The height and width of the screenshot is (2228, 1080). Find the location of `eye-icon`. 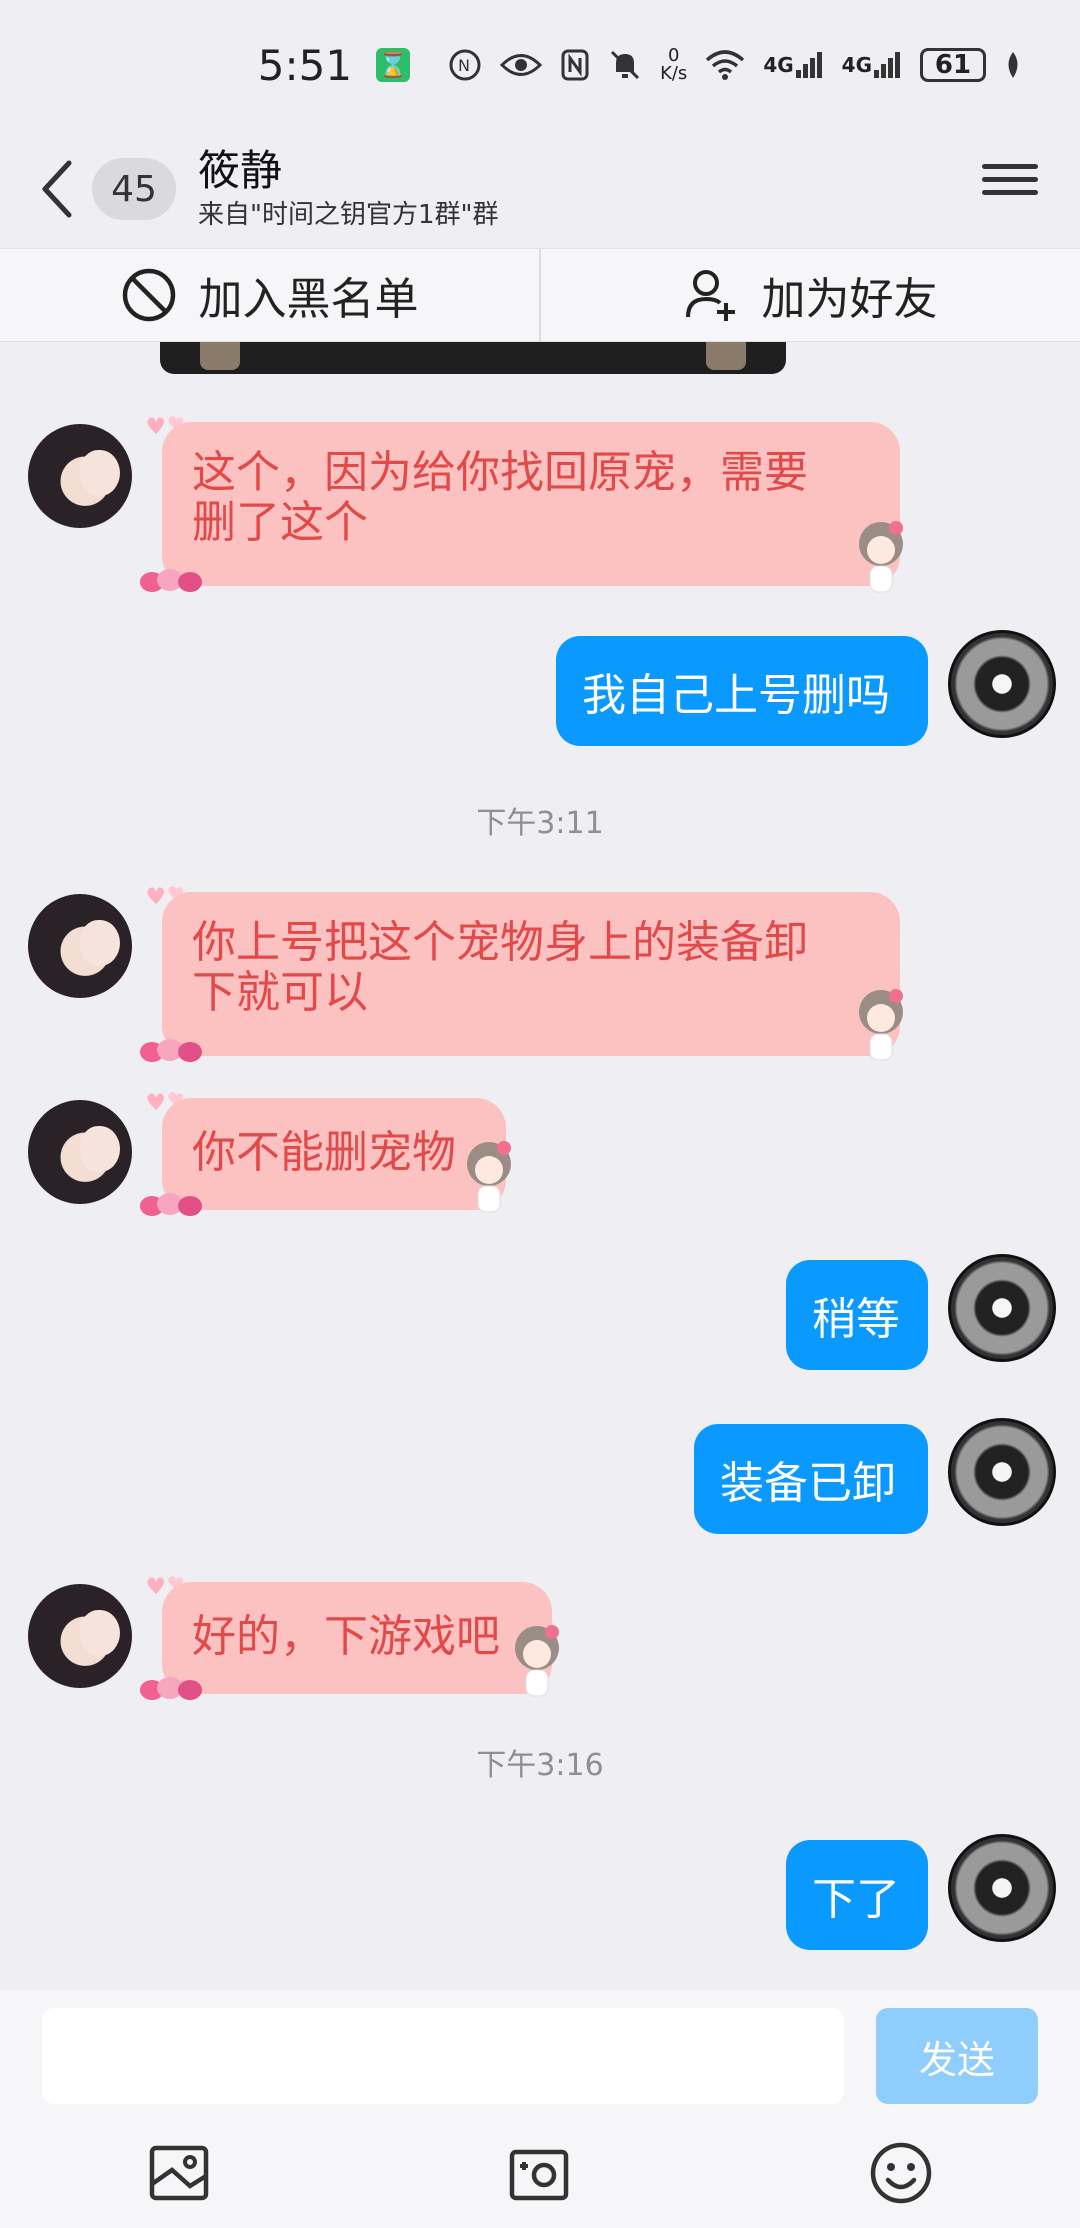

eye-icon is located at coordinates (521, 65).